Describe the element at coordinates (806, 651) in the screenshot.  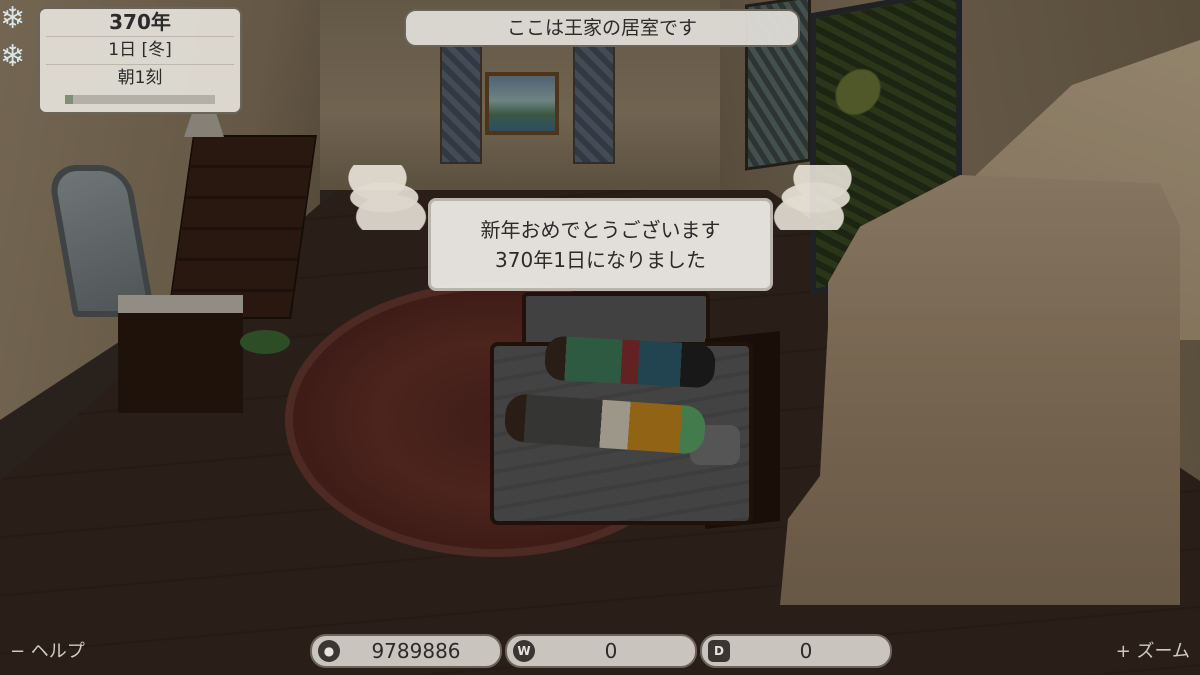
I see `d-points-value: 0` at that location.